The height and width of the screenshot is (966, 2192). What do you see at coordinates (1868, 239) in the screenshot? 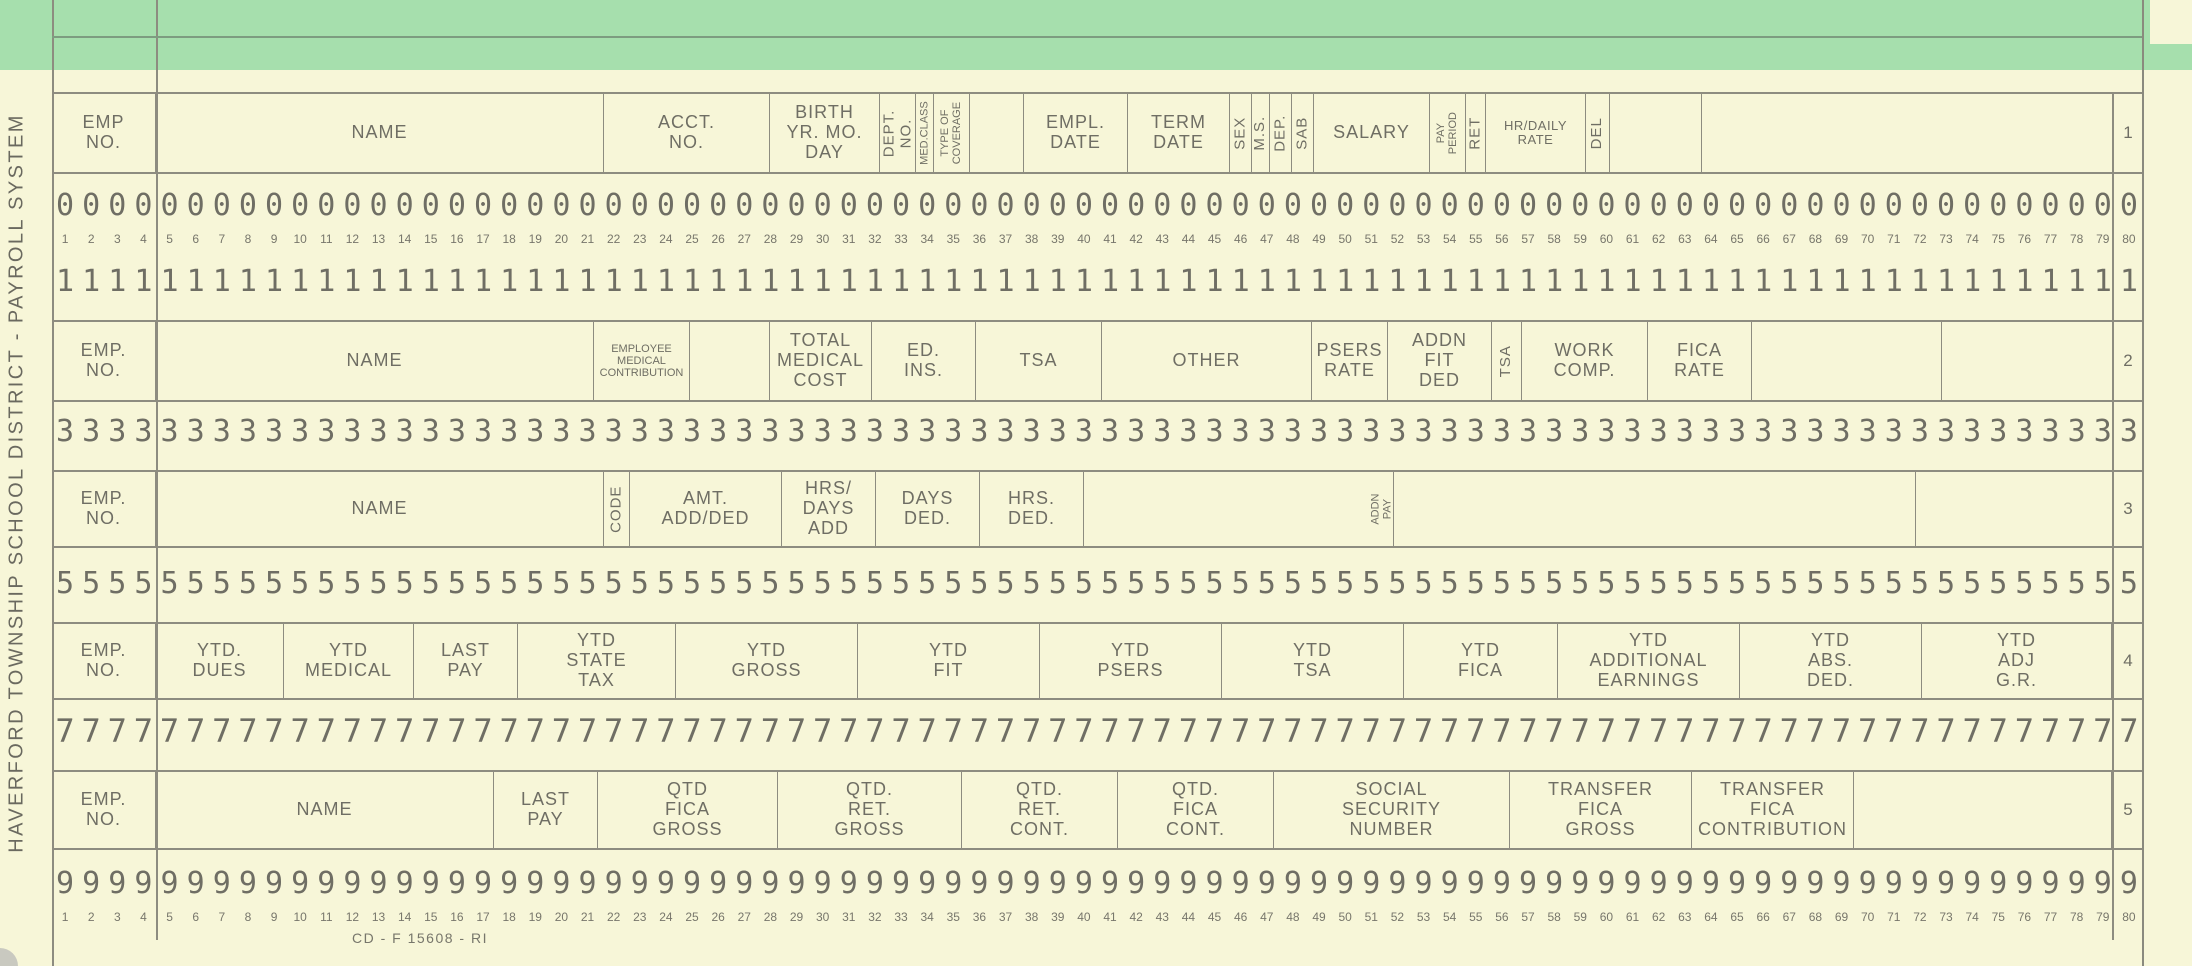
I see `column-number: 70` at bounding box center [1868, 239].